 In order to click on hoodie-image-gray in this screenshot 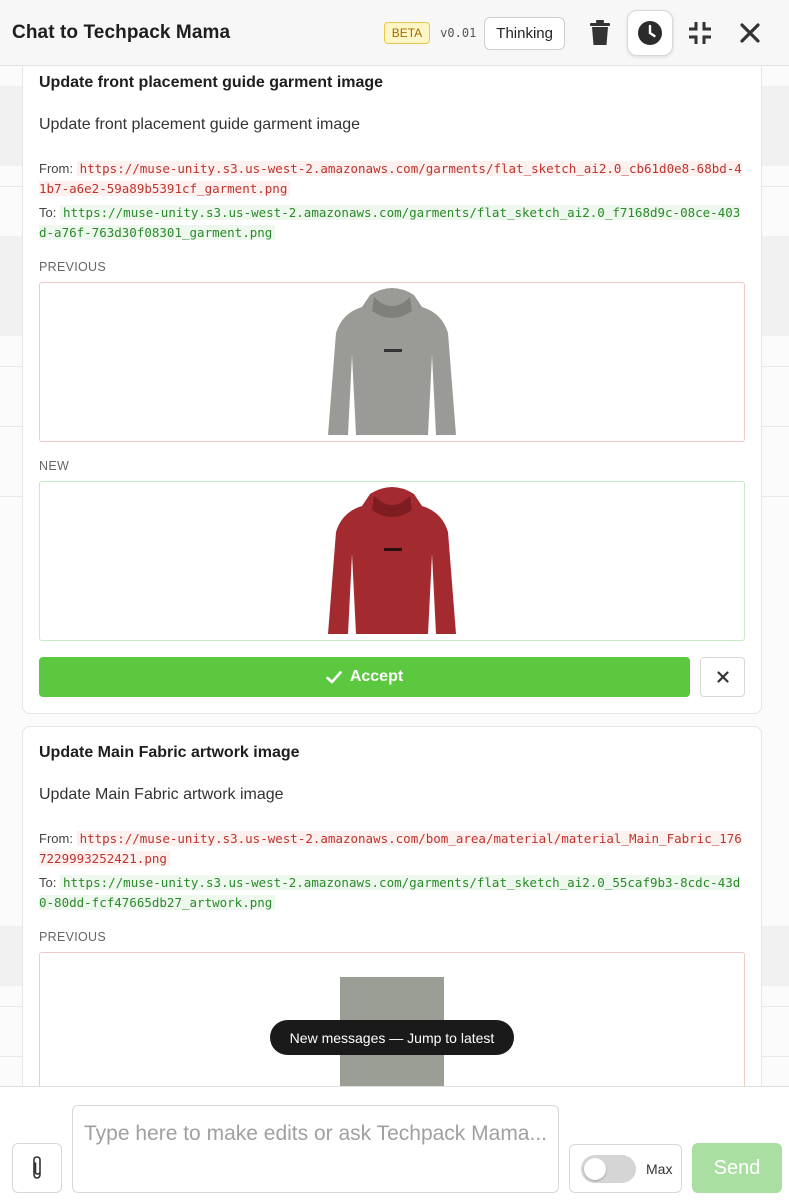, I will do `click(392, 361)`.